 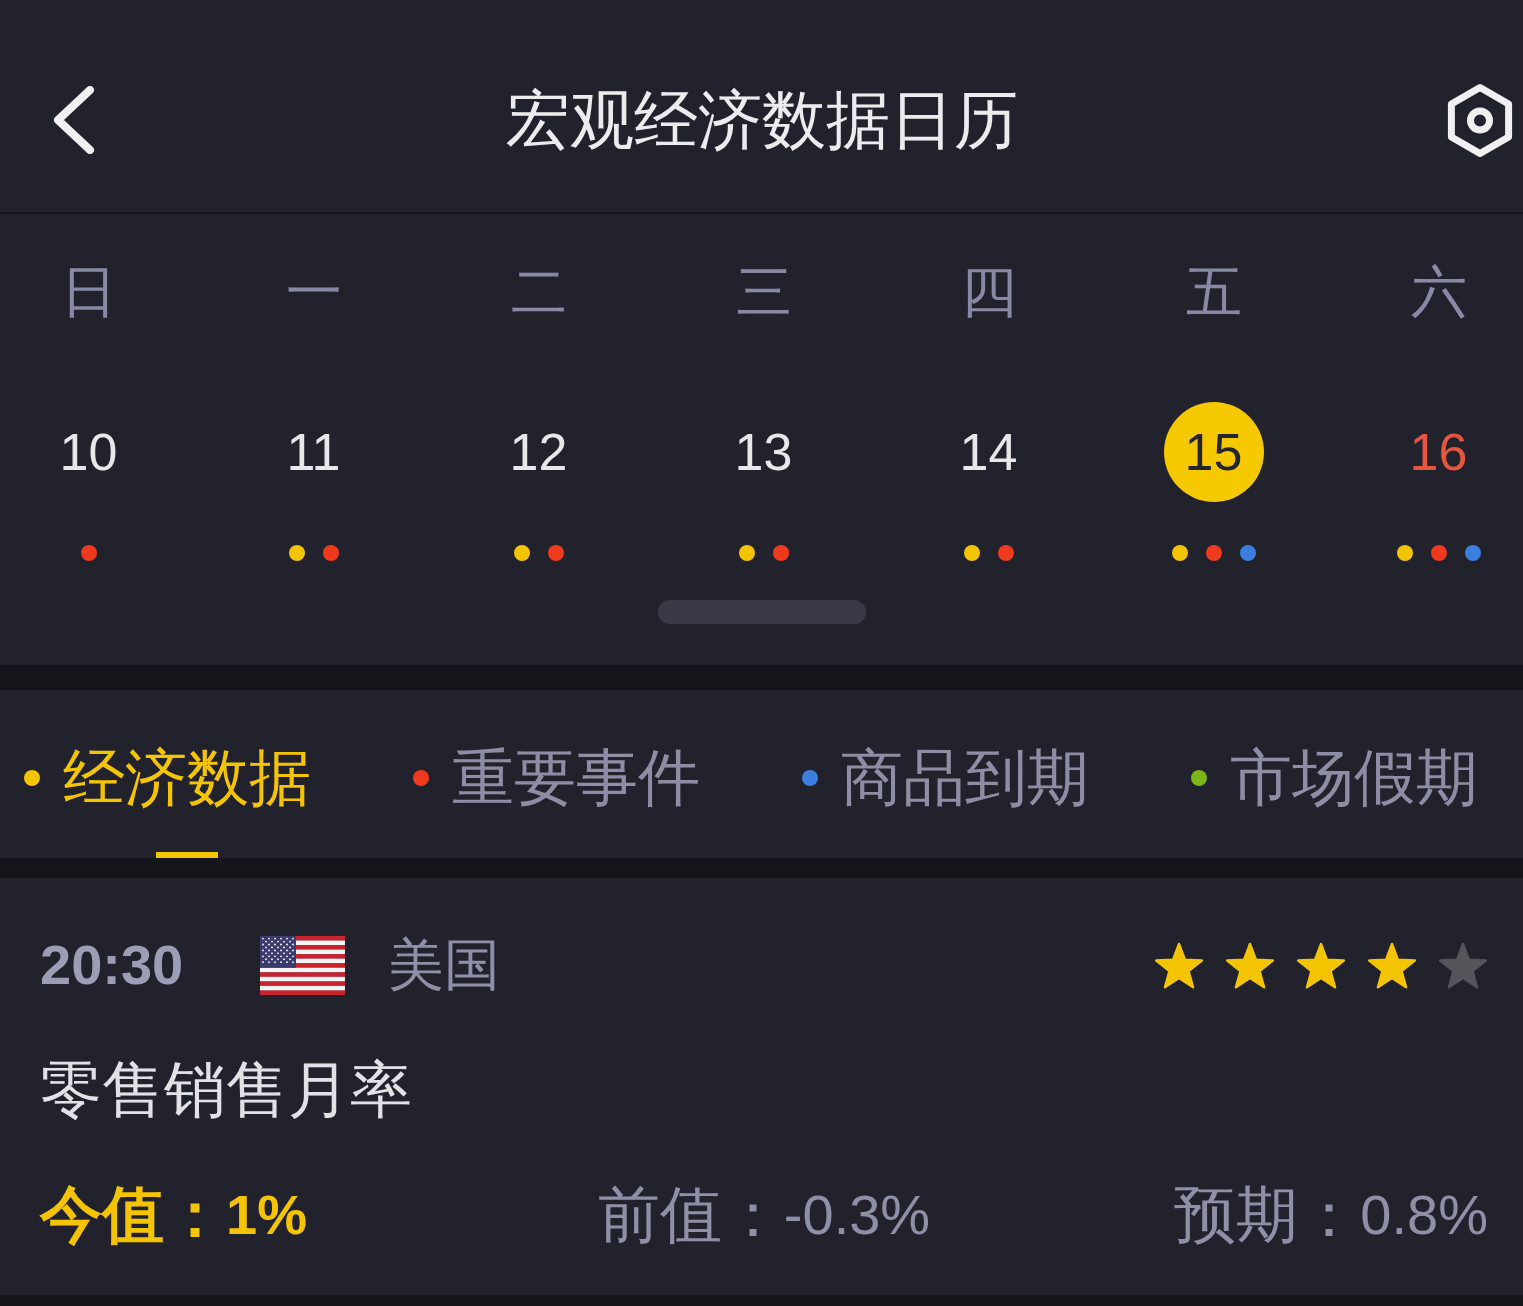 I want to click on figure-value: -0.3%, so click(x=857, y=1215).